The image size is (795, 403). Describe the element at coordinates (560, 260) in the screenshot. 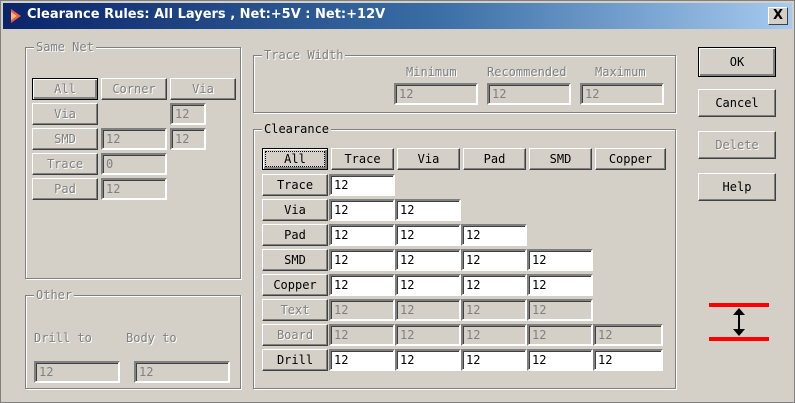

I see `clearance-smd-smd-field: 12` at that location.